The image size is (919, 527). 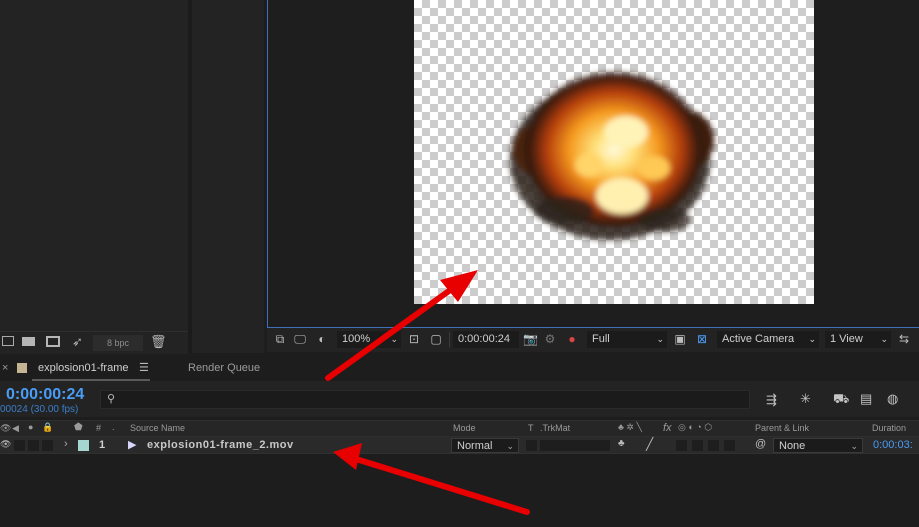 What do you see at coordinates (892, 399) in the screenshot?
I see `motion-blur-icon: ◍` at bounding box center [892, 399].